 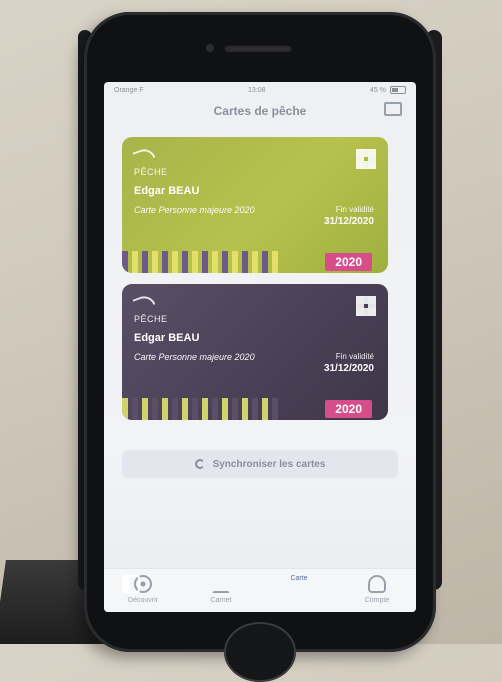 I want to click on sync-icon, so click(x=199, y=464).